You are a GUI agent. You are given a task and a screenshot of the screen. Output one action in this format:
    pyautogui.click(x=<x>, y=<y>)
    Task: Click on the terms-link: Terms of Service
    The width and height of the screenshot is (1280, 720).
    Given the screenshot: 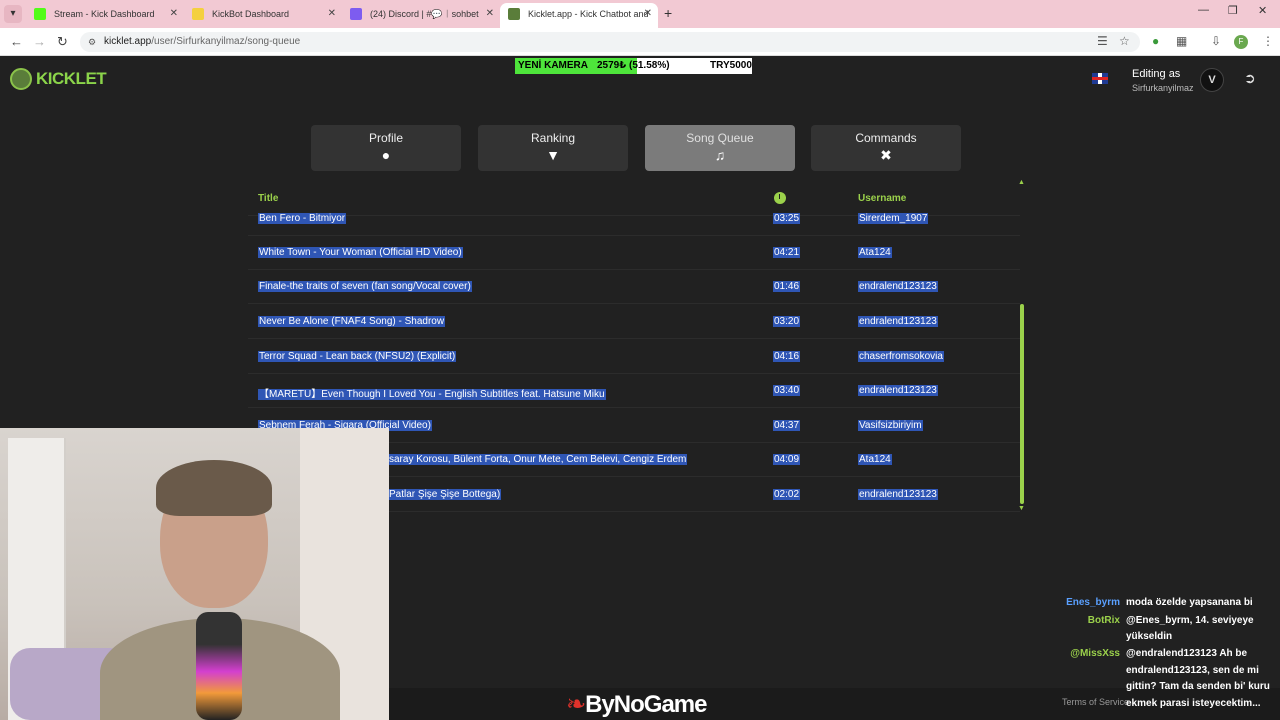 What is the action you would take?
    pyautogui.click(x=1095, y=702)
    